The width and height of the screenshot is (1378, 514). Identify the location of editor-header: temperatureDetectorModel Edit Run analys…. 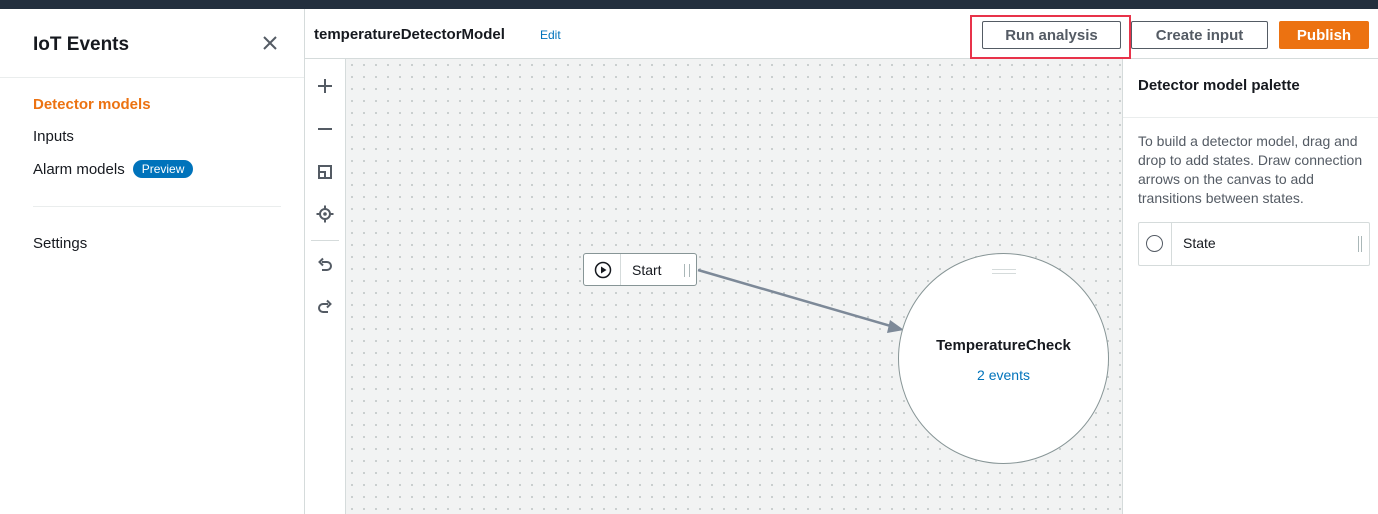
(841, 34).